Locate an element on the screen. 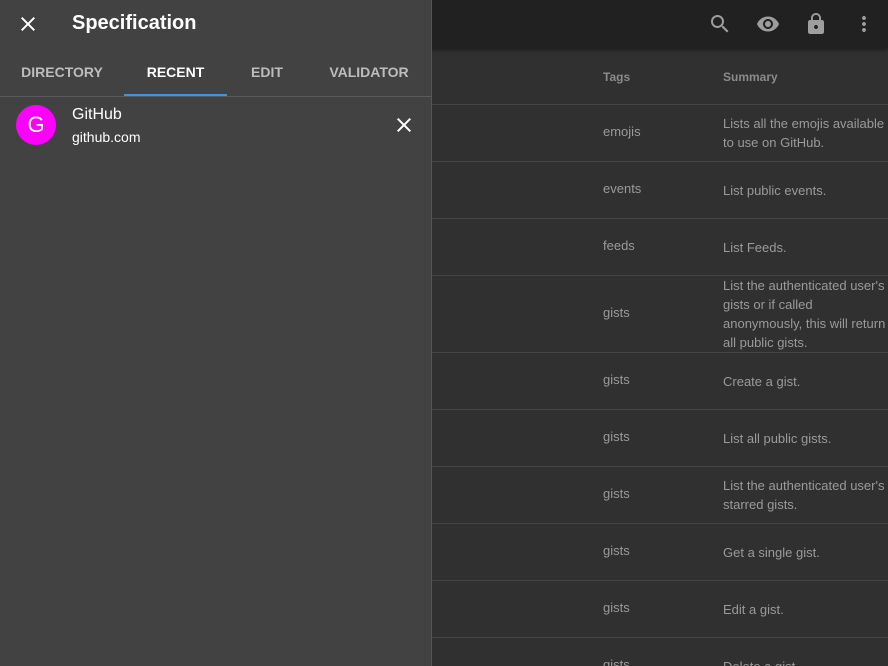 The height and width of the screenshot is (666, 888). search-icon is located at coordinates (720, 24).